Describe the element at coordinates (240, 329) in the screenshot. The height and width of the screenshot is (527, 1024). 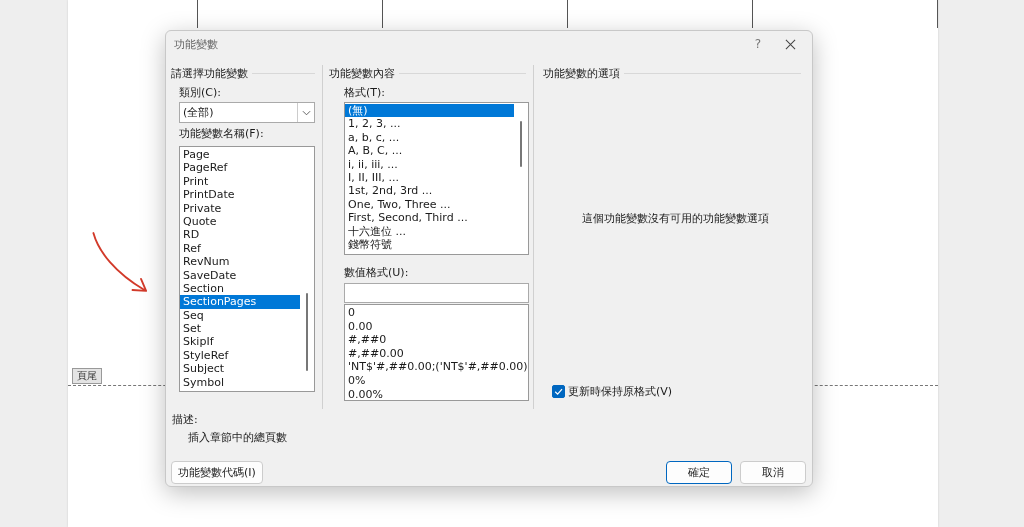
I see `list-item: Set` at that location.